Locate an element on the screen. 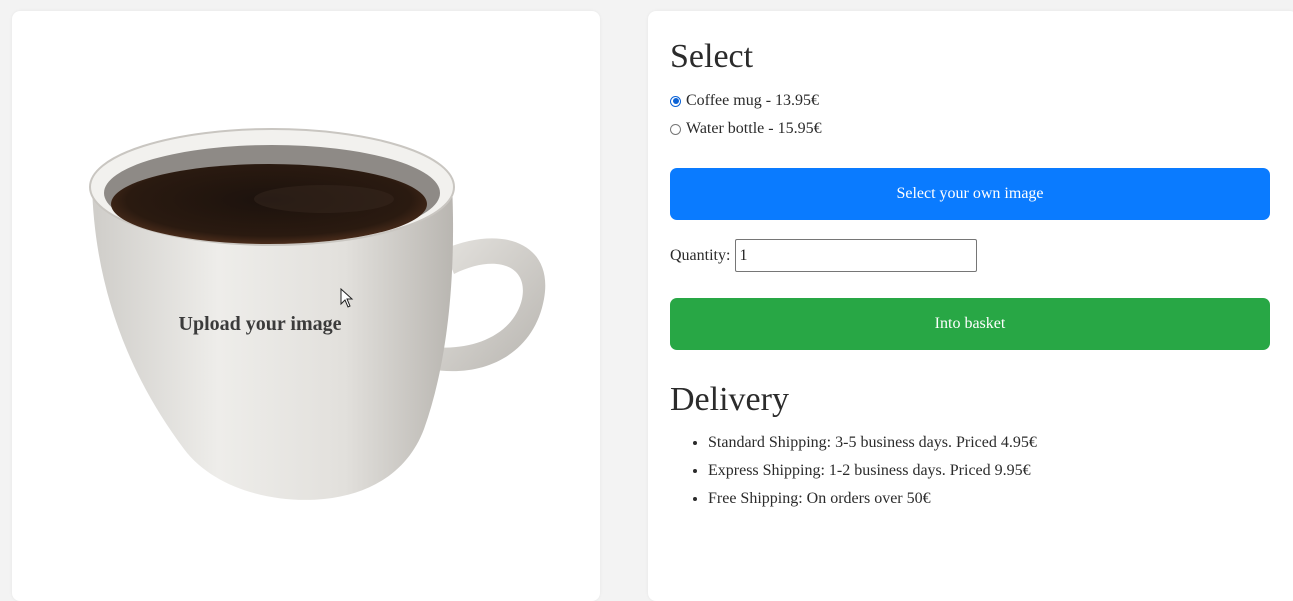 Image resolution: width=1293 pixels, height=601 pixels. radio-coffee-mug is located at coordinates (675, 101).